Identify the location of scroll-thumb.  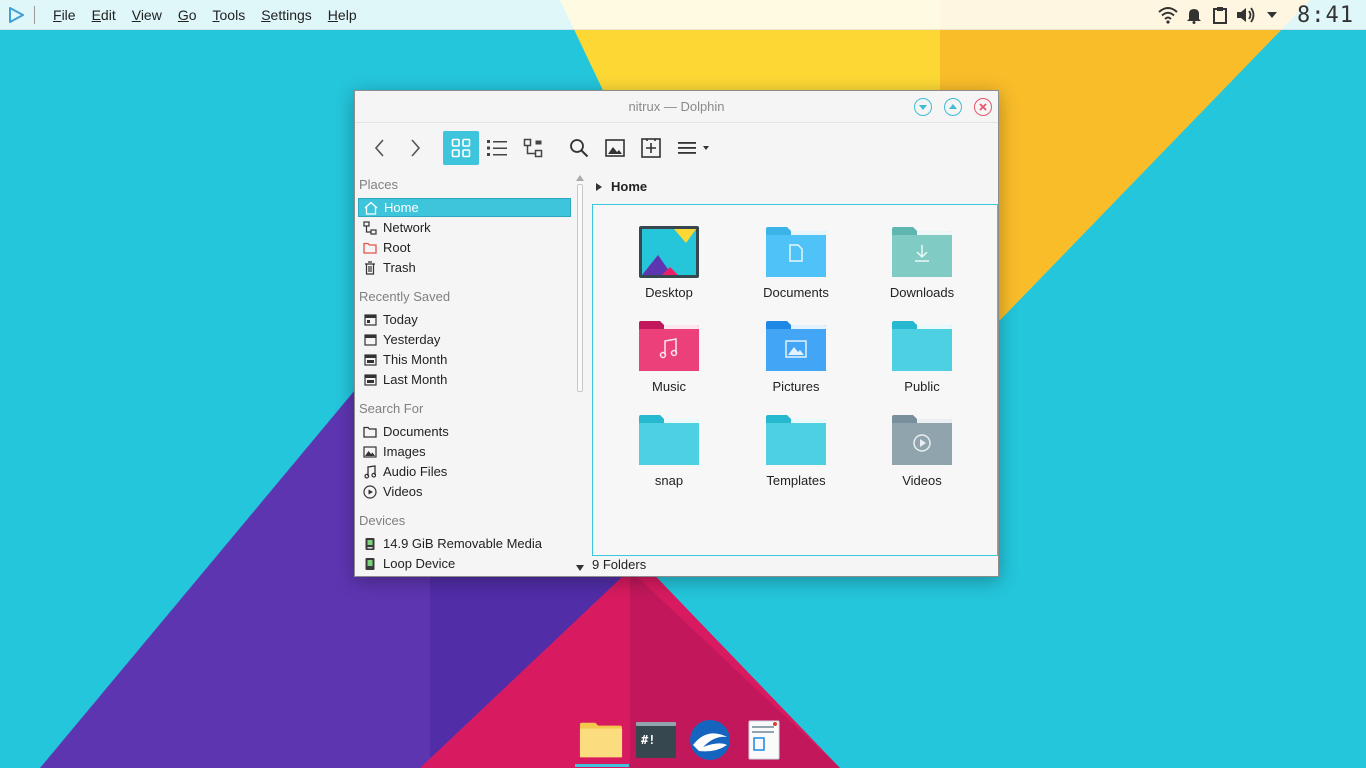
(580, 288).